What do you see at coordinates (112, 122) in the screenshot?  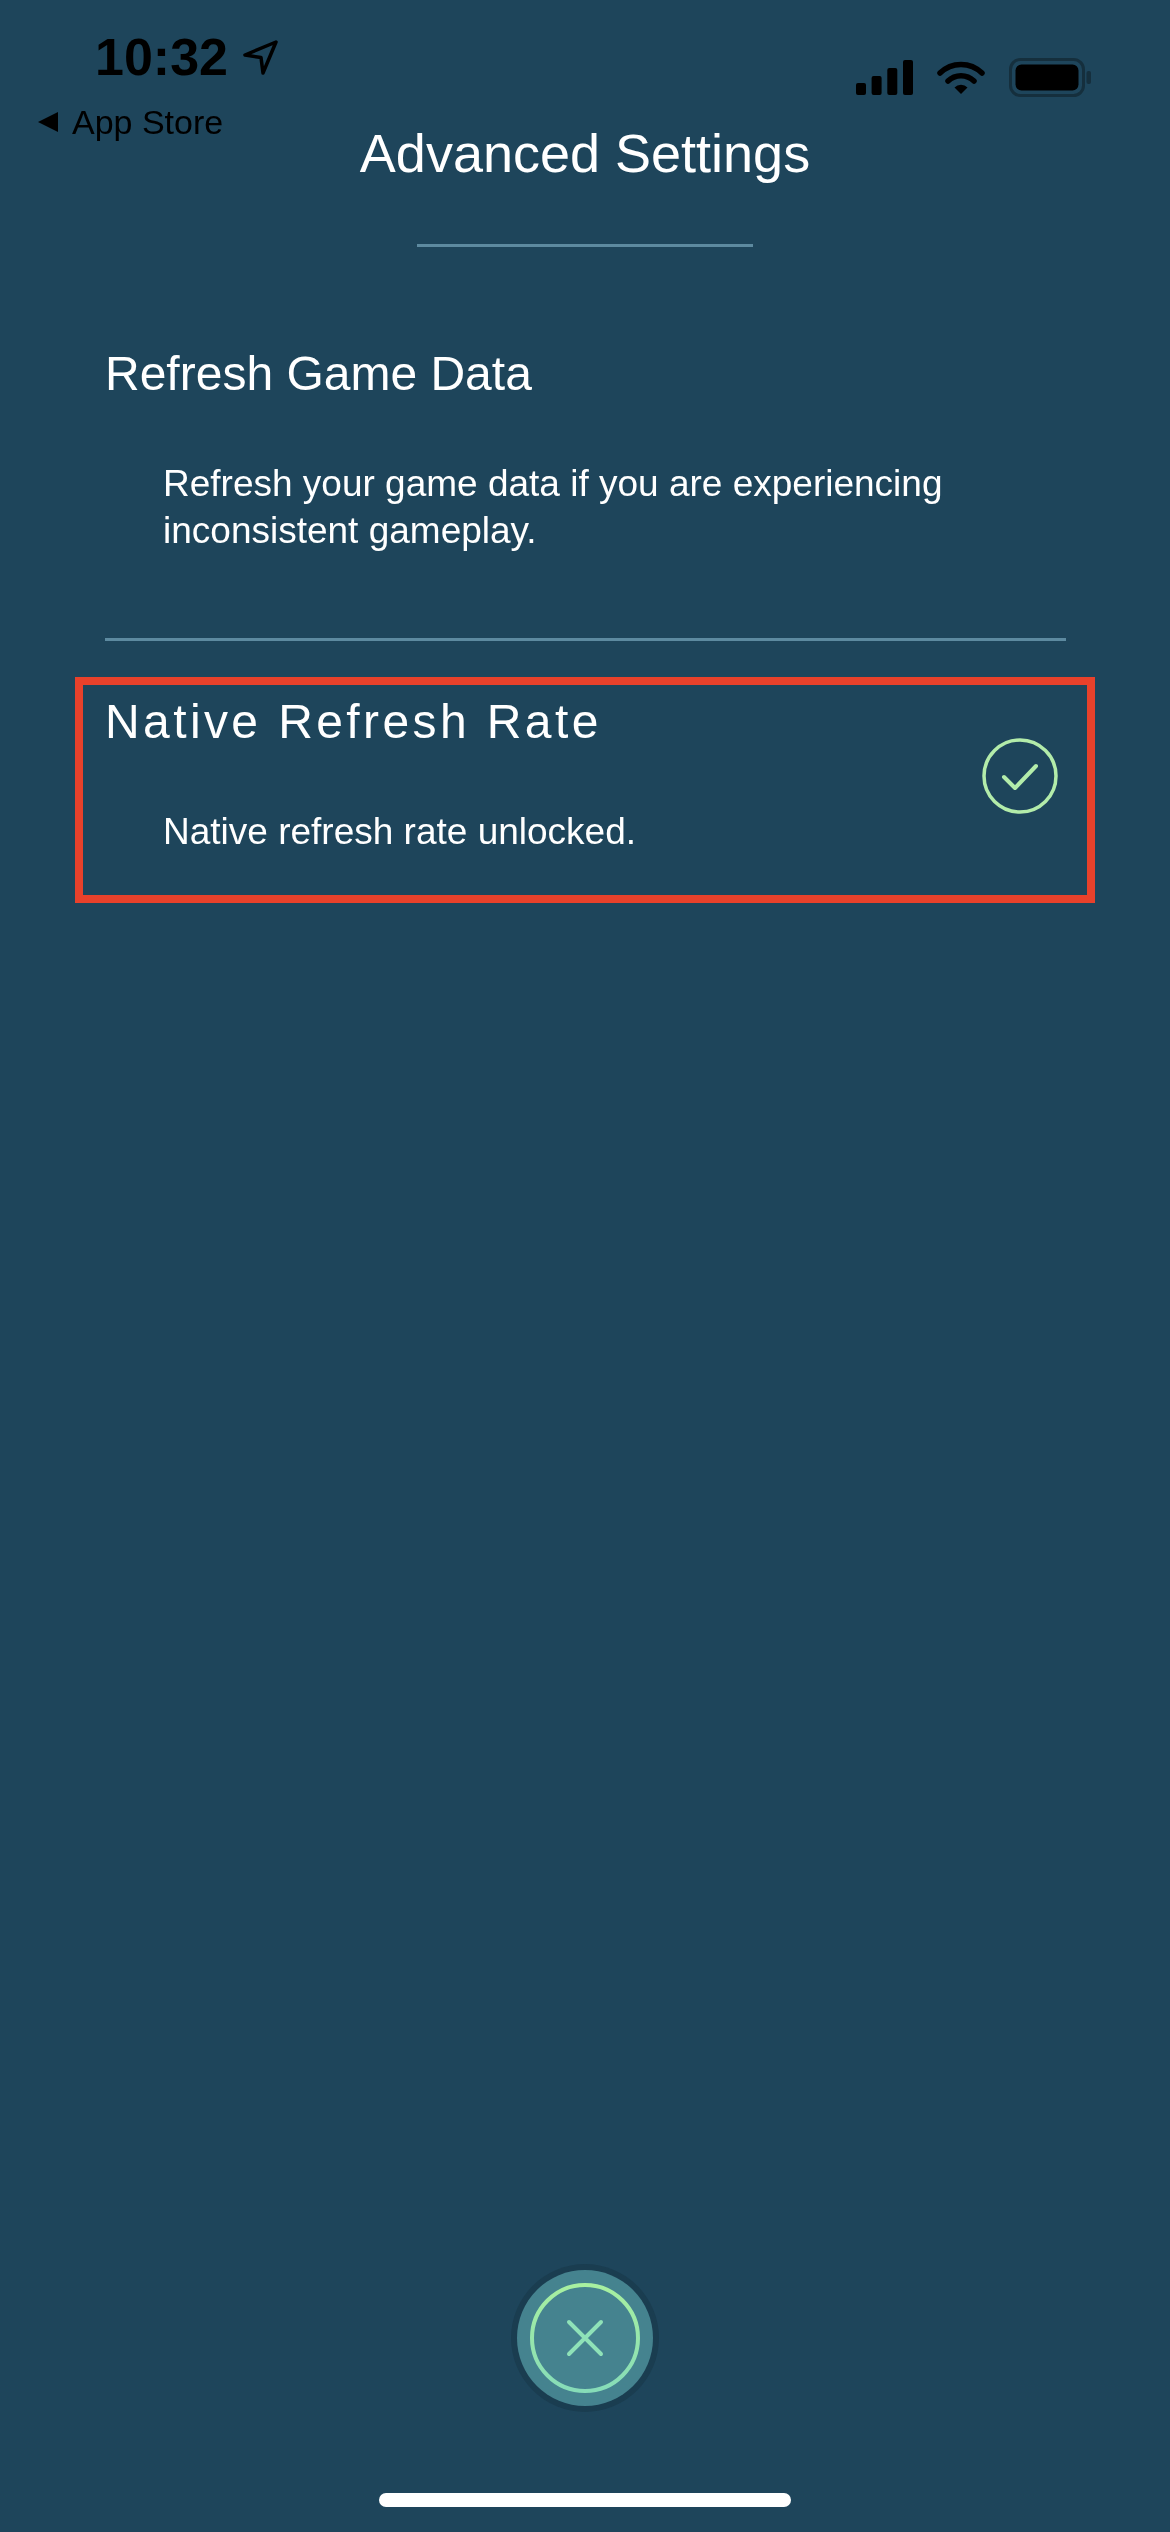 I see `back-link: App Store` at bounding box center [112, 122].